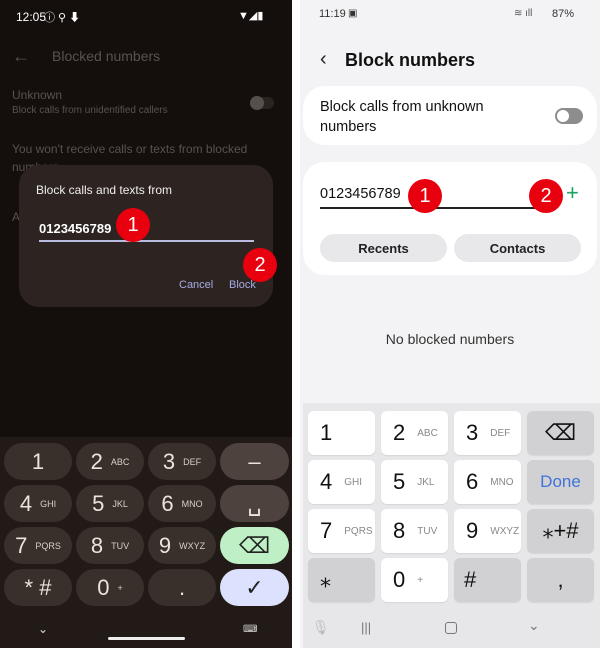 The width and height of the screenshot is (600, 648). I want to click on contacts-button: Contacts, so click(517, 248).